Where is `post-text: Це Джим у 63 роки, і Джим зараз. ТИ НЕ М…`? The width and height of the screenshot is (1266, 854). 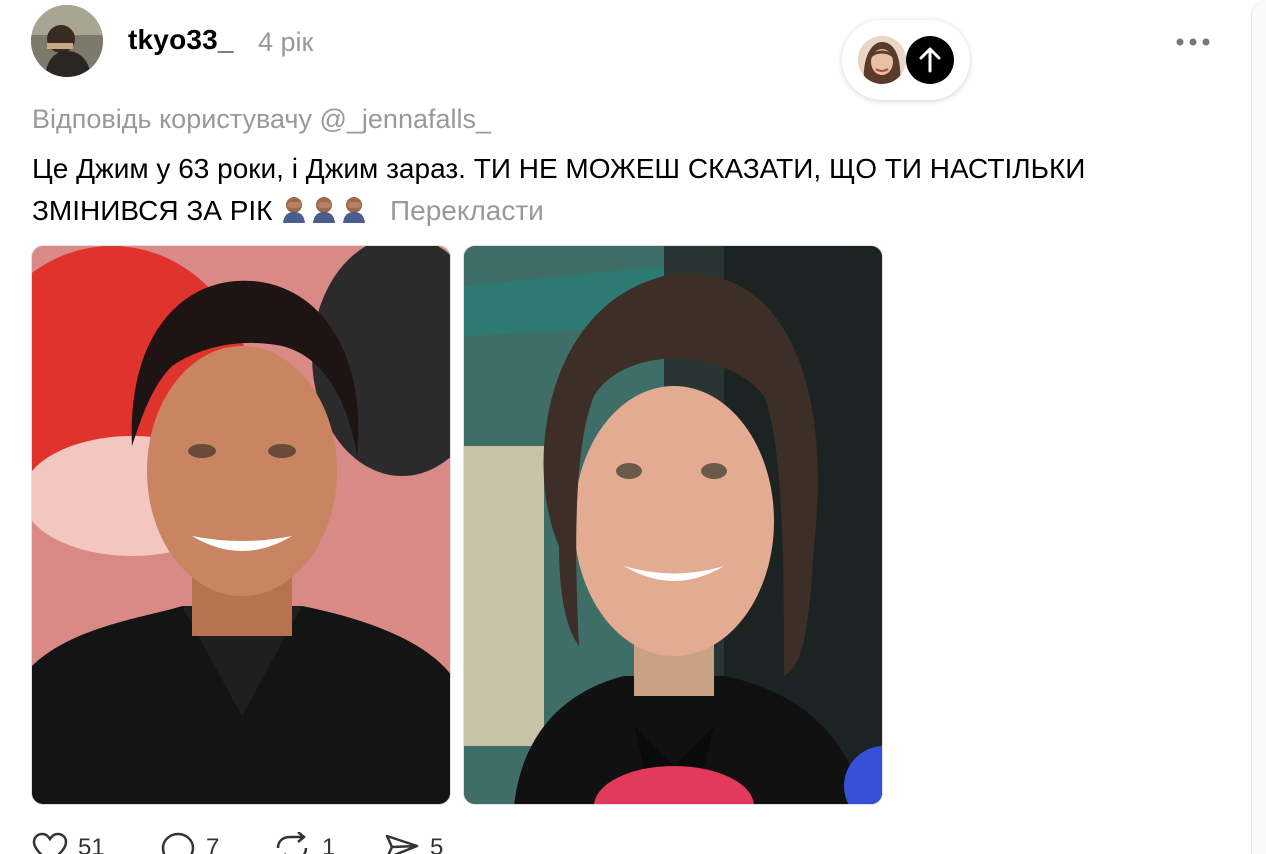
post-text: Це Джим у 63 роки, і Джим зараз. ТИ НЕ М… is located at coordinates (559, 189).